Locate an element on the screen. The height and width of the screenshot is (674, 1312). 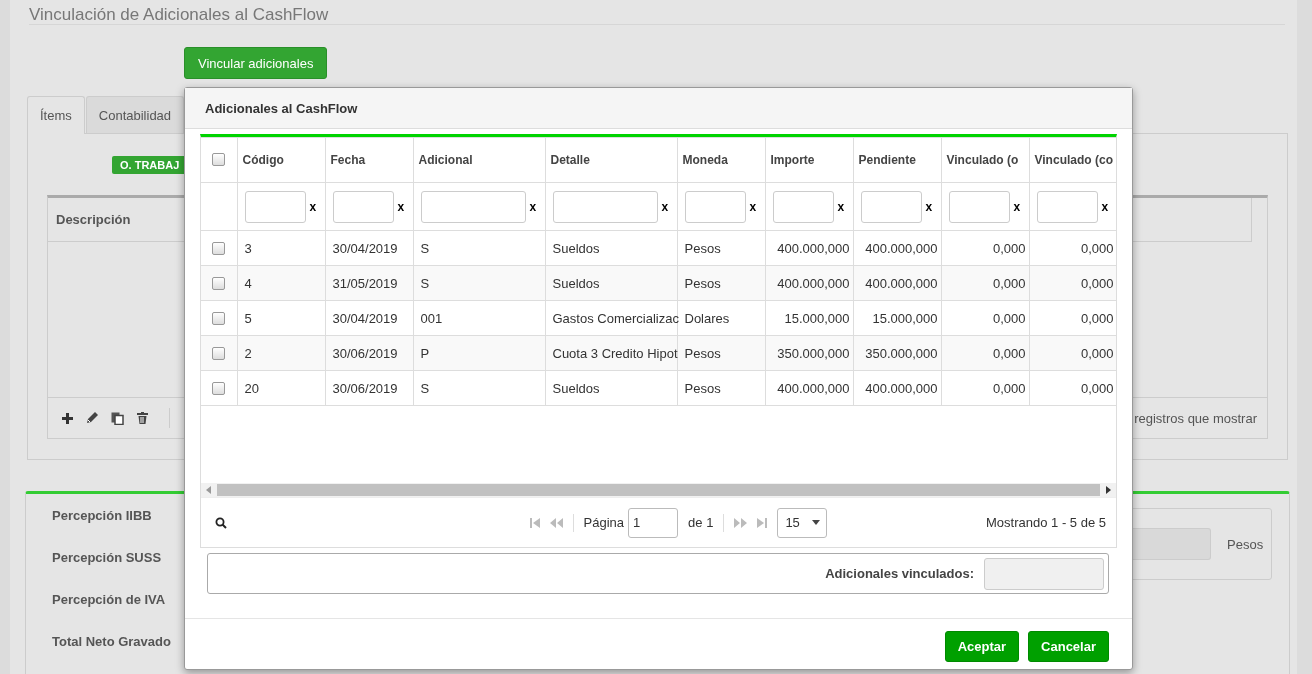
field-label: Total Neto Gravado is located at coordinates (111, 642).